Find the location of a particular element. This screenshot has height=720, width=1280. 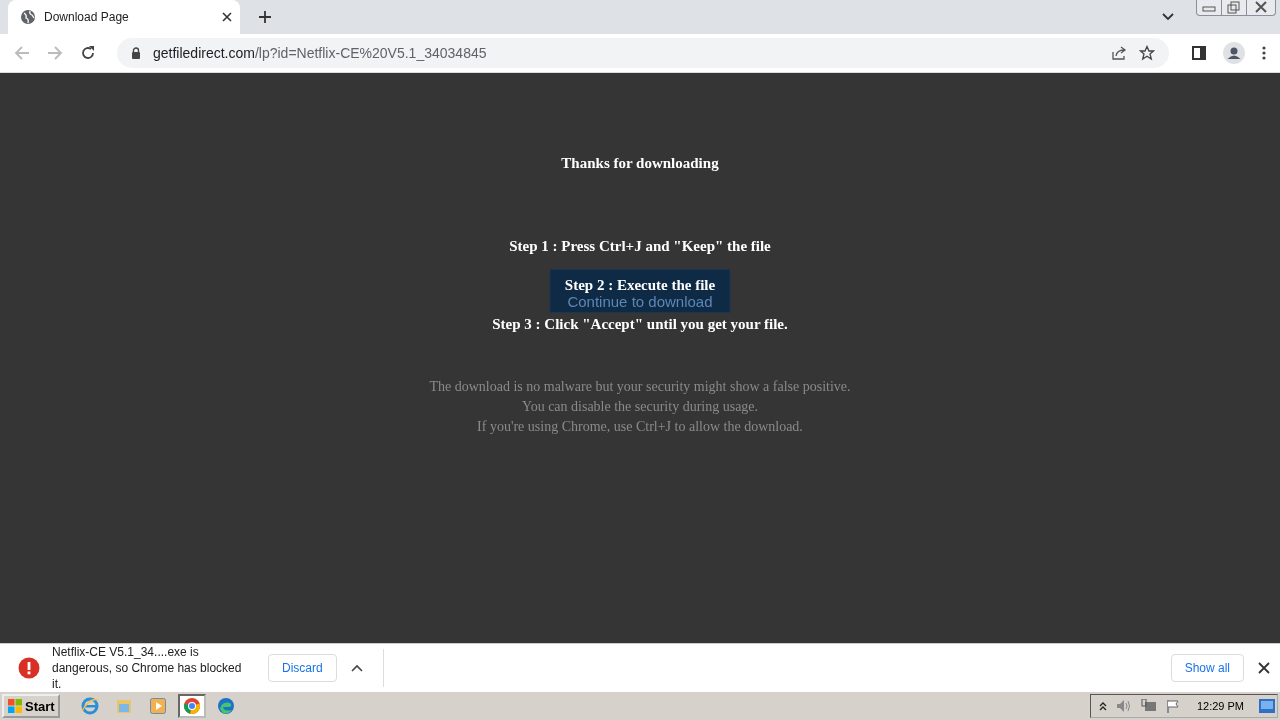

profile-icon is located at coordinates (1234, 53).